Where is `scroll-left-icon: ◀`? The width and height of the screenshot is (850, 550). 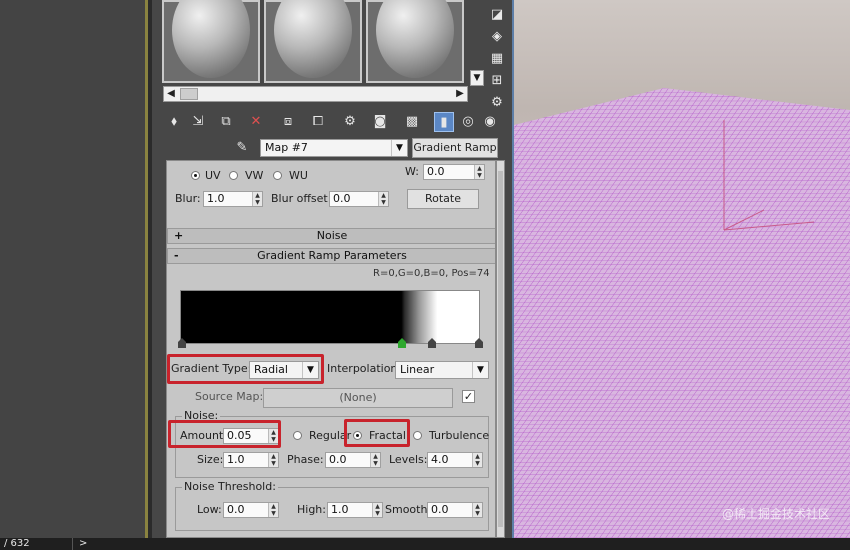 scroll-left-icon: ◀ is located at coordinates (171, 94).